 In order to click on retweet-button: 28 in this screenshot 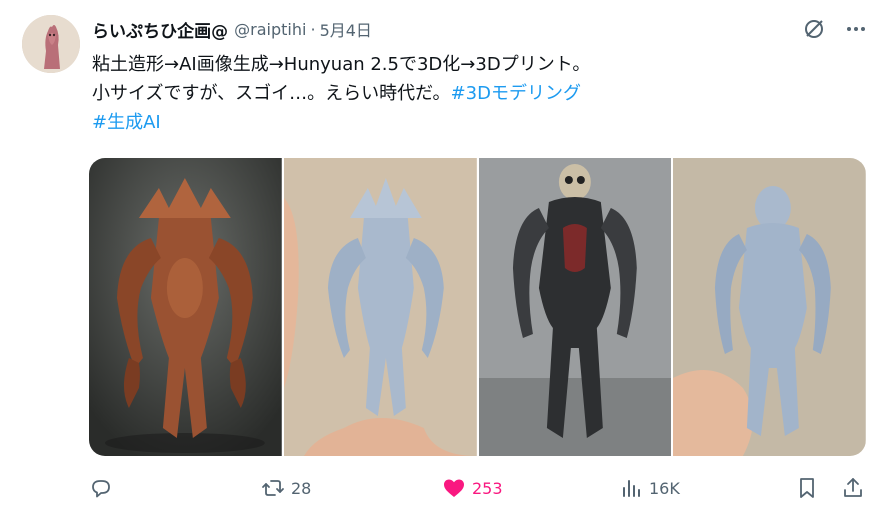, I will do `click(286, 488)`.